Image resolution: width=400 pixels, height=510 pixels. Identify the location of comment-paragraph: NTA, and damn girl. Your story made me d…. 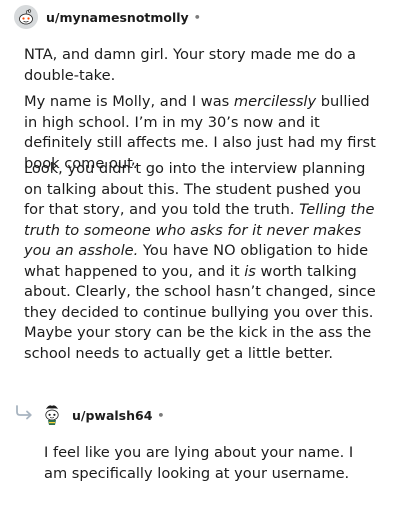
(200, 65).